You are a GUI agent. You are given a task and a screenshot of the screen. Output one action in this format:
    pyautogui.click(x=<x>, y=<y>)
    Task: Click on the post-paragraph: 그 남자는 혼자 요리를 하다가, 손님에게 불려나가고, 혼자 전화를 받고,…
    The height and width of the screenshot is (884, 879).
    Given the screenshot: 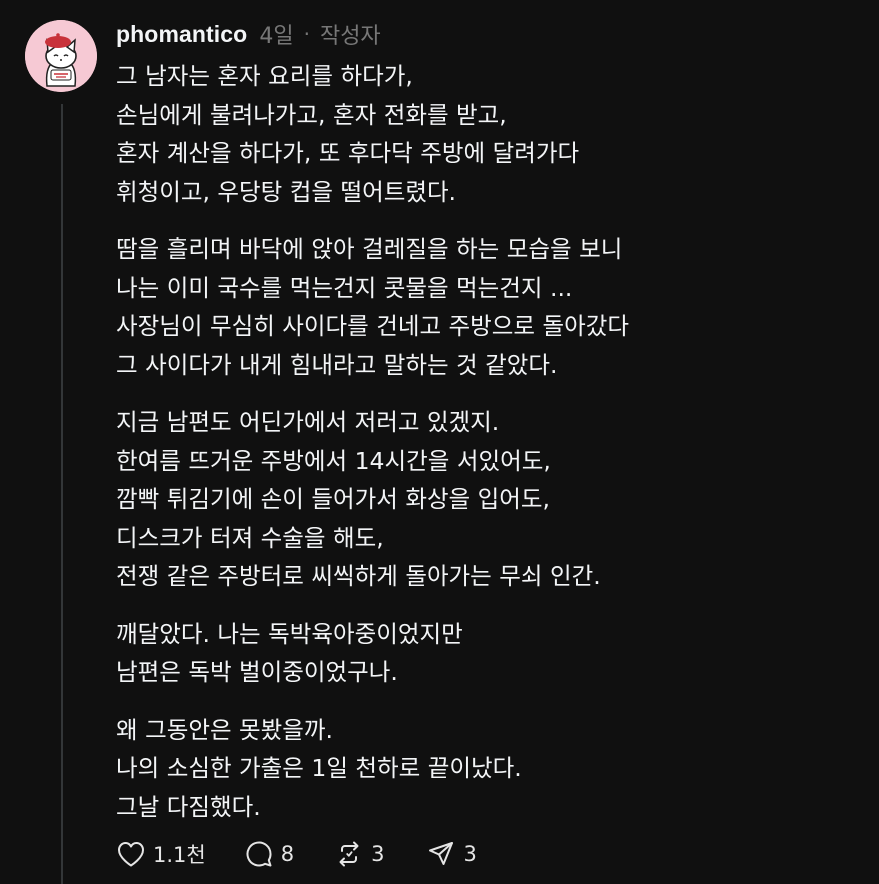 What is the action you would take?
    pyautogui.click(x=493, y=134)
    